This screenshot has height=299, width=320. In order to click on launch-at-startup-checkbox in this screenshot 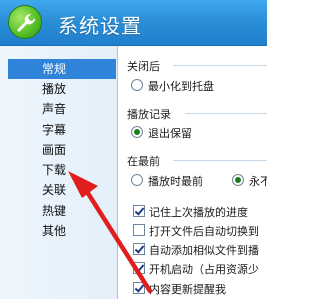, I will do `click(139, 268)`.